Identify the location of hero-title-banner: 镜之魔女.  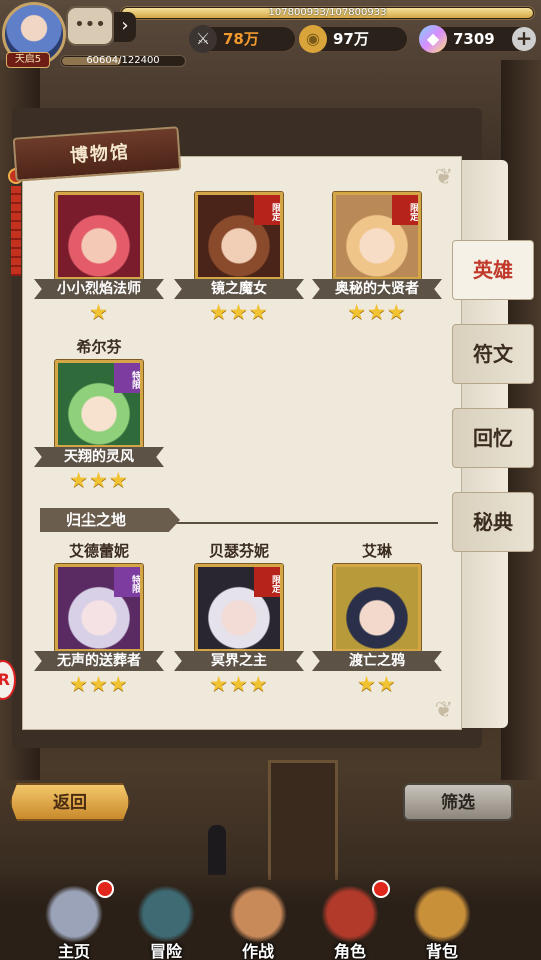
(239, 289).